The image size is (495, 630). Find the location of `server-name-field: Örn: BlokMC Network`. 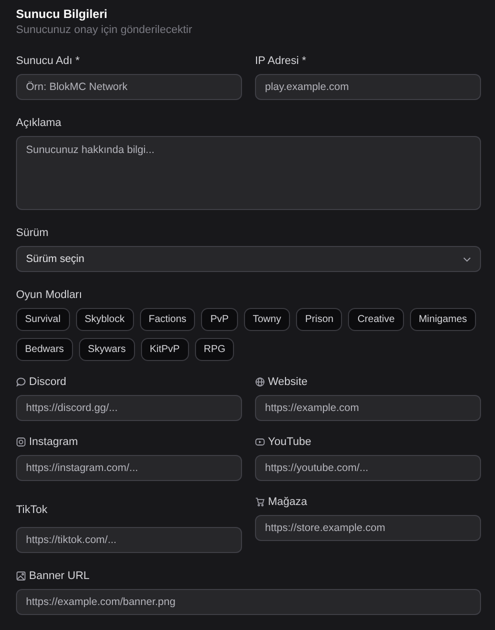

server-name-field: Örn: BlokMC Network is located at coordinates (129, 87).